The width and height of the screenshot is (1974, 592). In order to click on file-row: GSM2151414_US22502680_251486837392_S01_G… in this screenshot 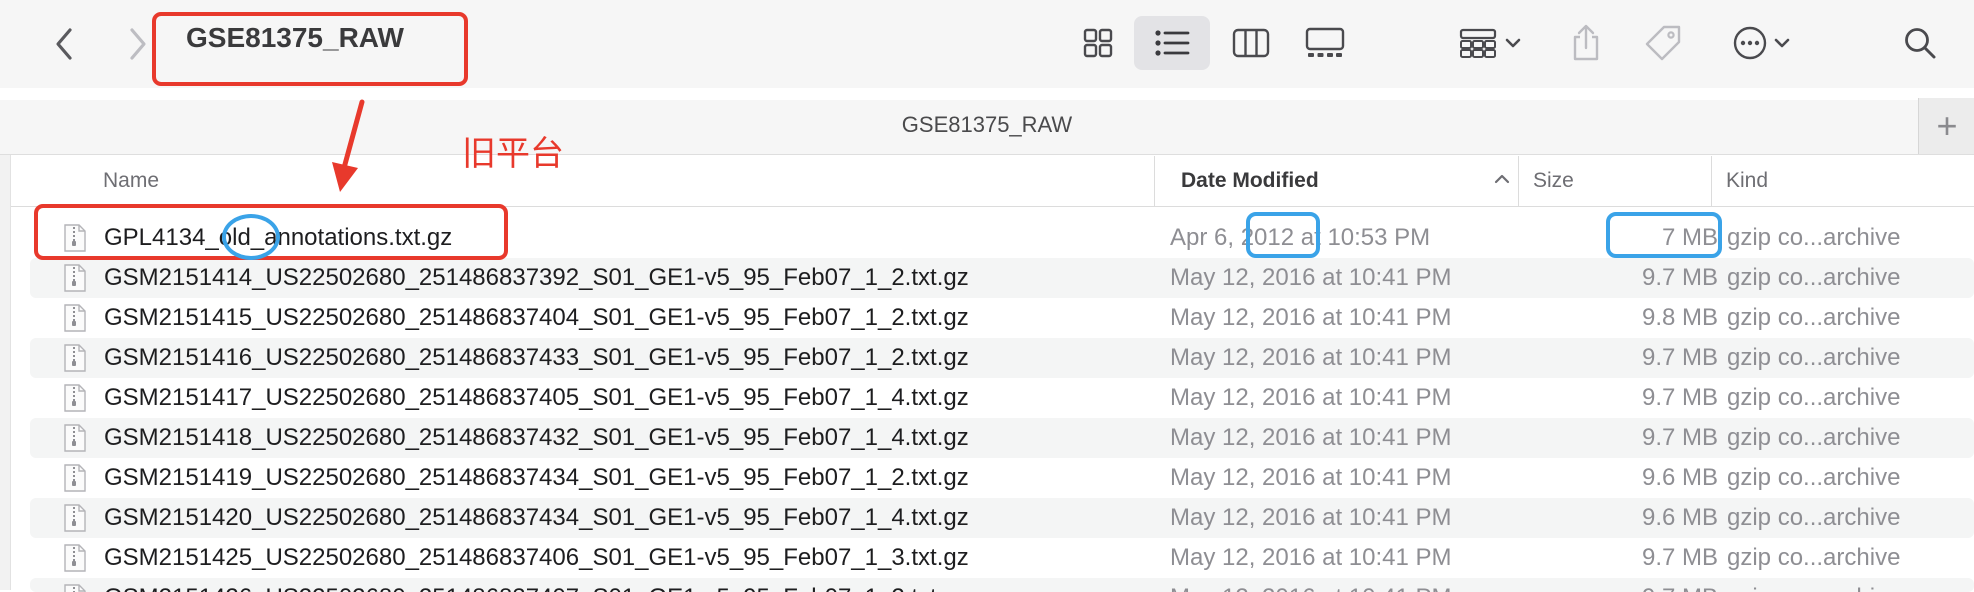, I will do `click(1002, 278)`.